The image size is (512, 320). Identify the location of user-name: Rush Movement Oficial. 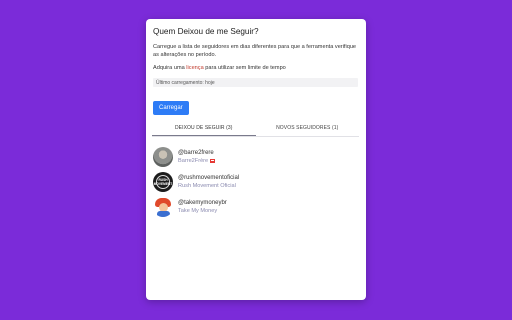
(207, 186).